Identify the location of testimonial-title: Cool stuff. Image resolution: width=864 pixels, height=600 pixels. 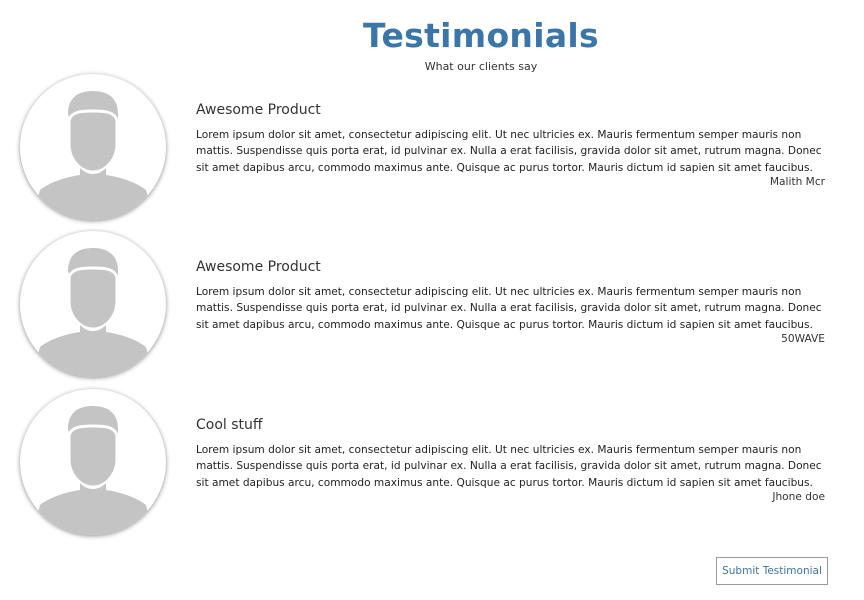
(229, 425).